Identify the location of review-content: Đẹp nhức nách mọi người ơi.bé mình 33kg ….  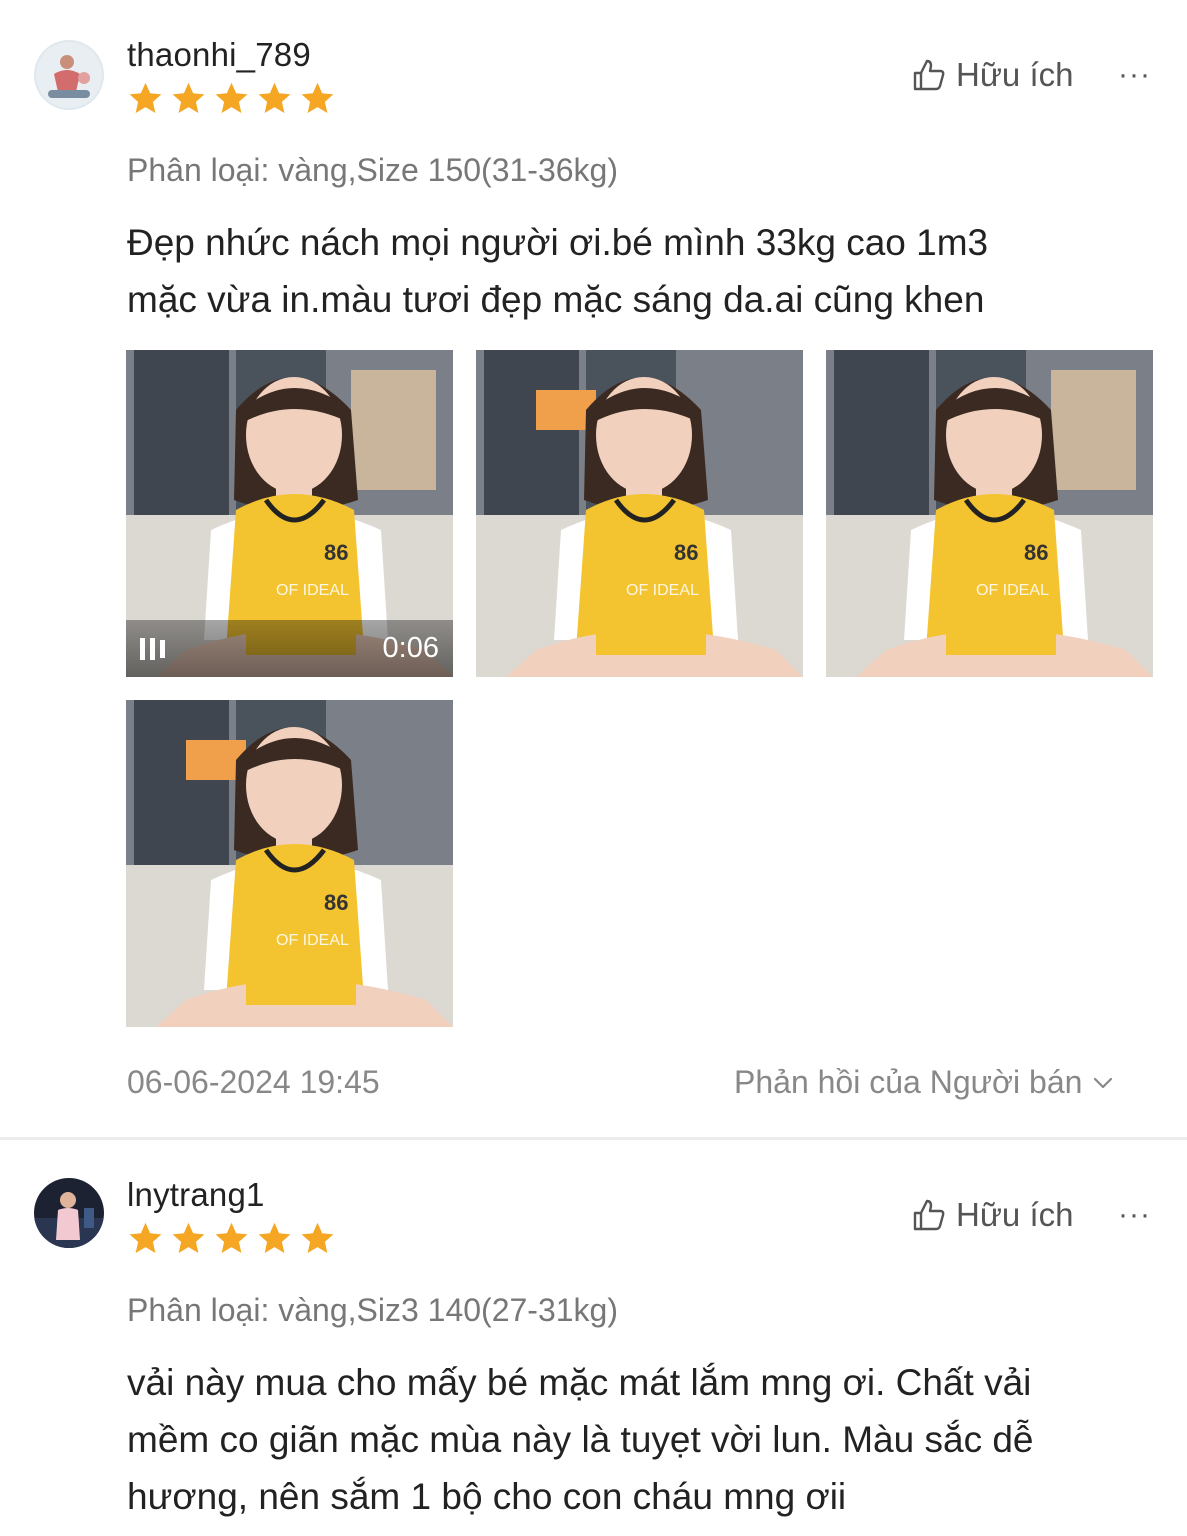
(642, 271).